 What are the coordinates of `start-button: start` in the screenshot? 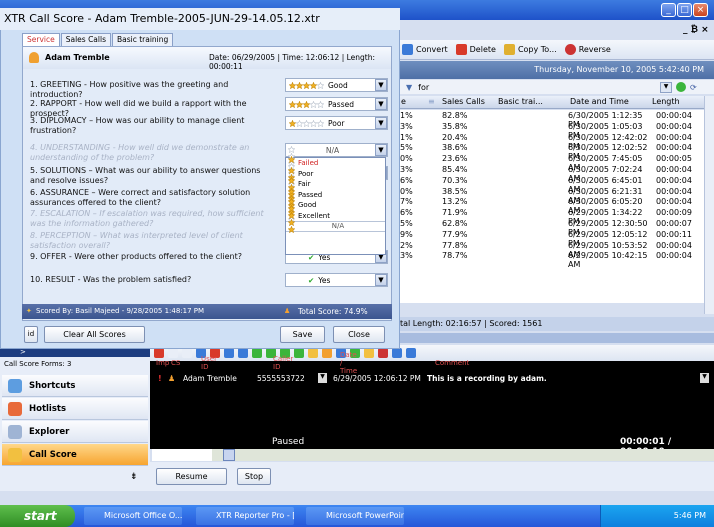 It's located at (37, 516).